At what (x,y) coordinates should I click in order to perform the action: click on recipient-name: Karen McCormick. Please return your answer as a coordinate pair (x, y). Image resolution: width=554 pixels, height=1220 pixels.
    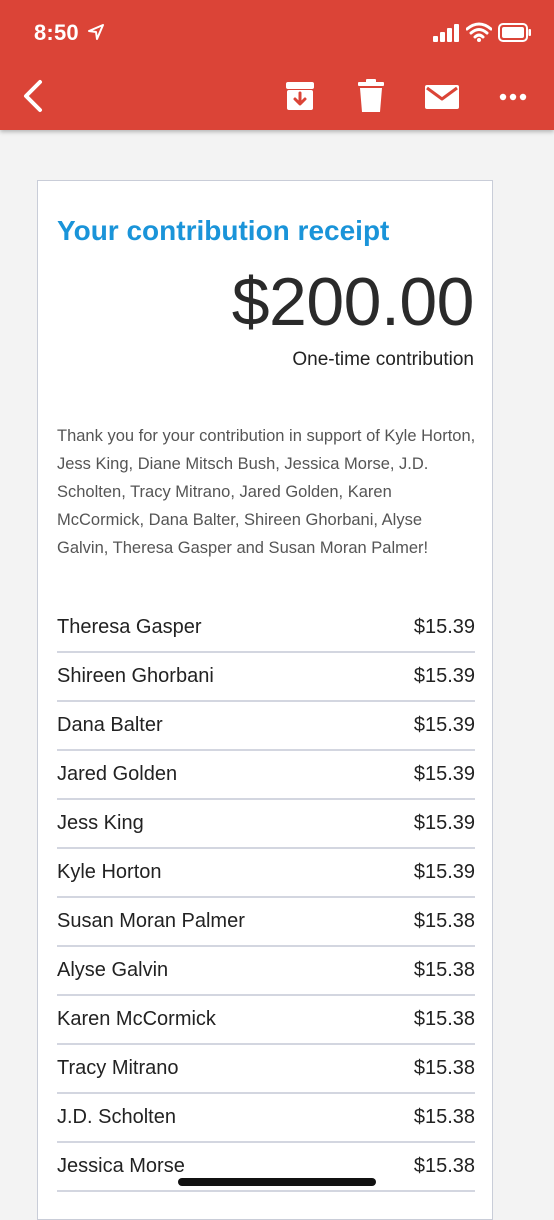
    Looking at the image, I should click on (136, 1019).